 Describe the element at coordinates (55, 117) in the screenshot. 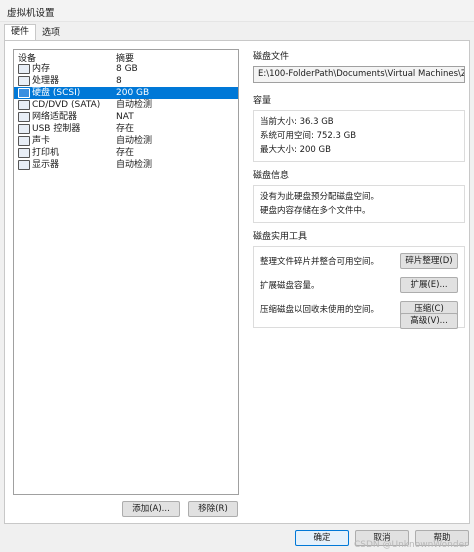

I see `device-name: 网络适配器` at that location.